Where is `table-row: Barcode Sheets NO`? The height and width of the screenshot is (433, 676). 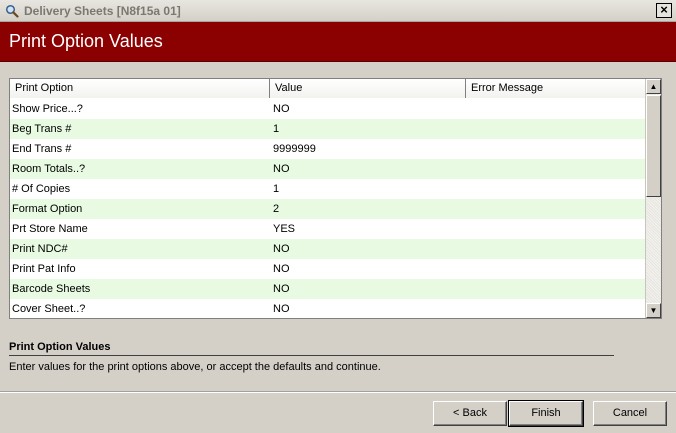 table-row: Barcode Sheets NO is located at coordinates (328, 289).